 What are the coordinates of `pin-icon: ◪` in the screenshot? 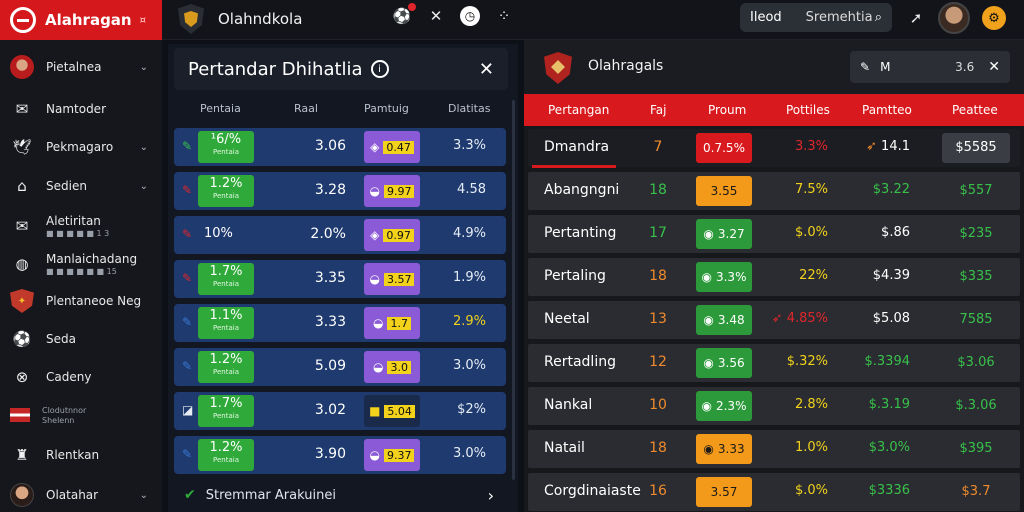 It's located at (189, 410).